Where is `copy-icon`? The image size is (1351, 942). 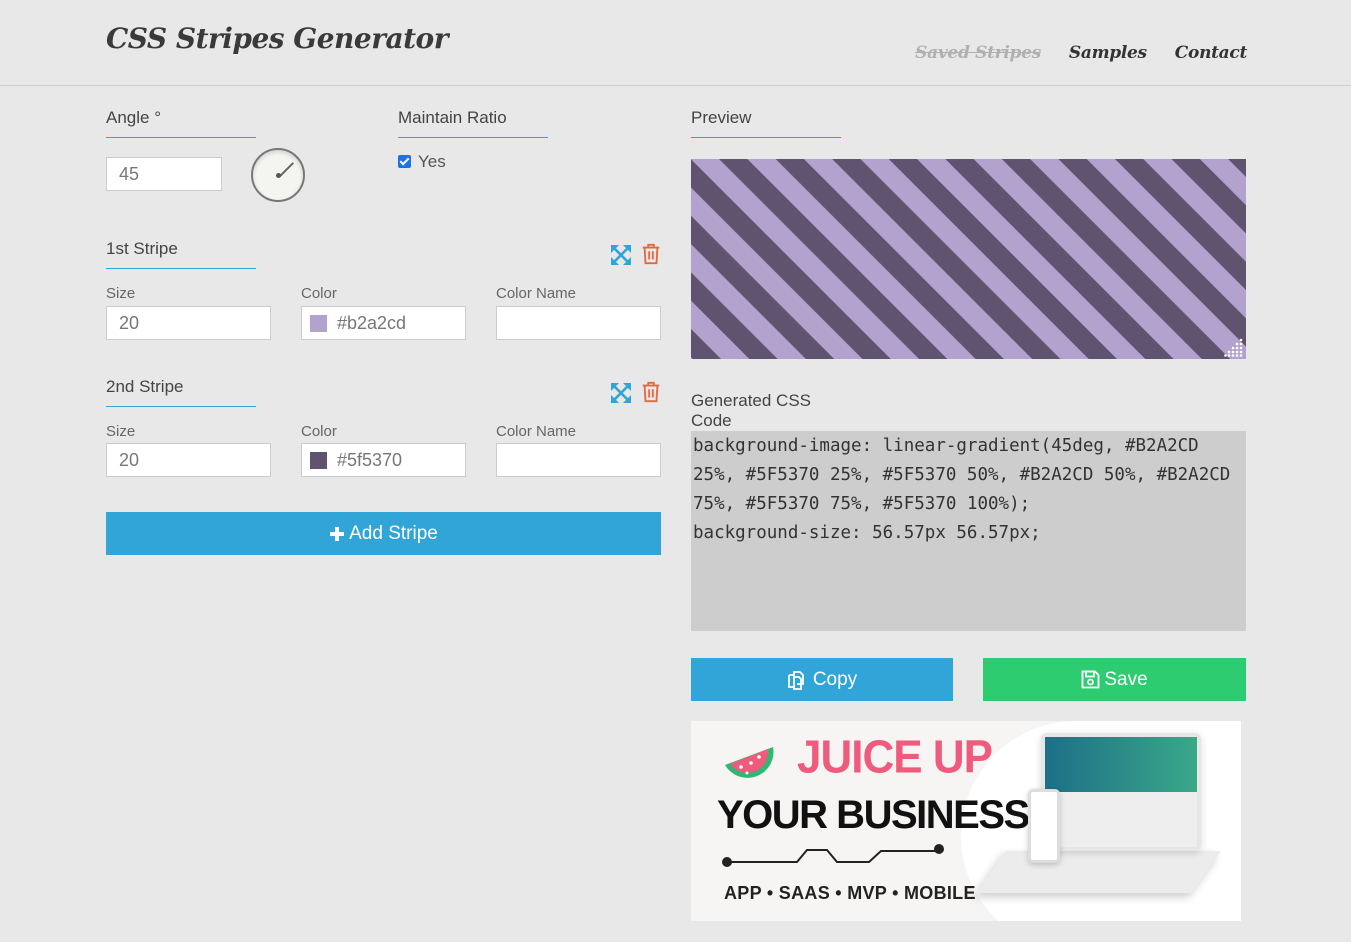
copy-icon is located at coordinates (795, 680).